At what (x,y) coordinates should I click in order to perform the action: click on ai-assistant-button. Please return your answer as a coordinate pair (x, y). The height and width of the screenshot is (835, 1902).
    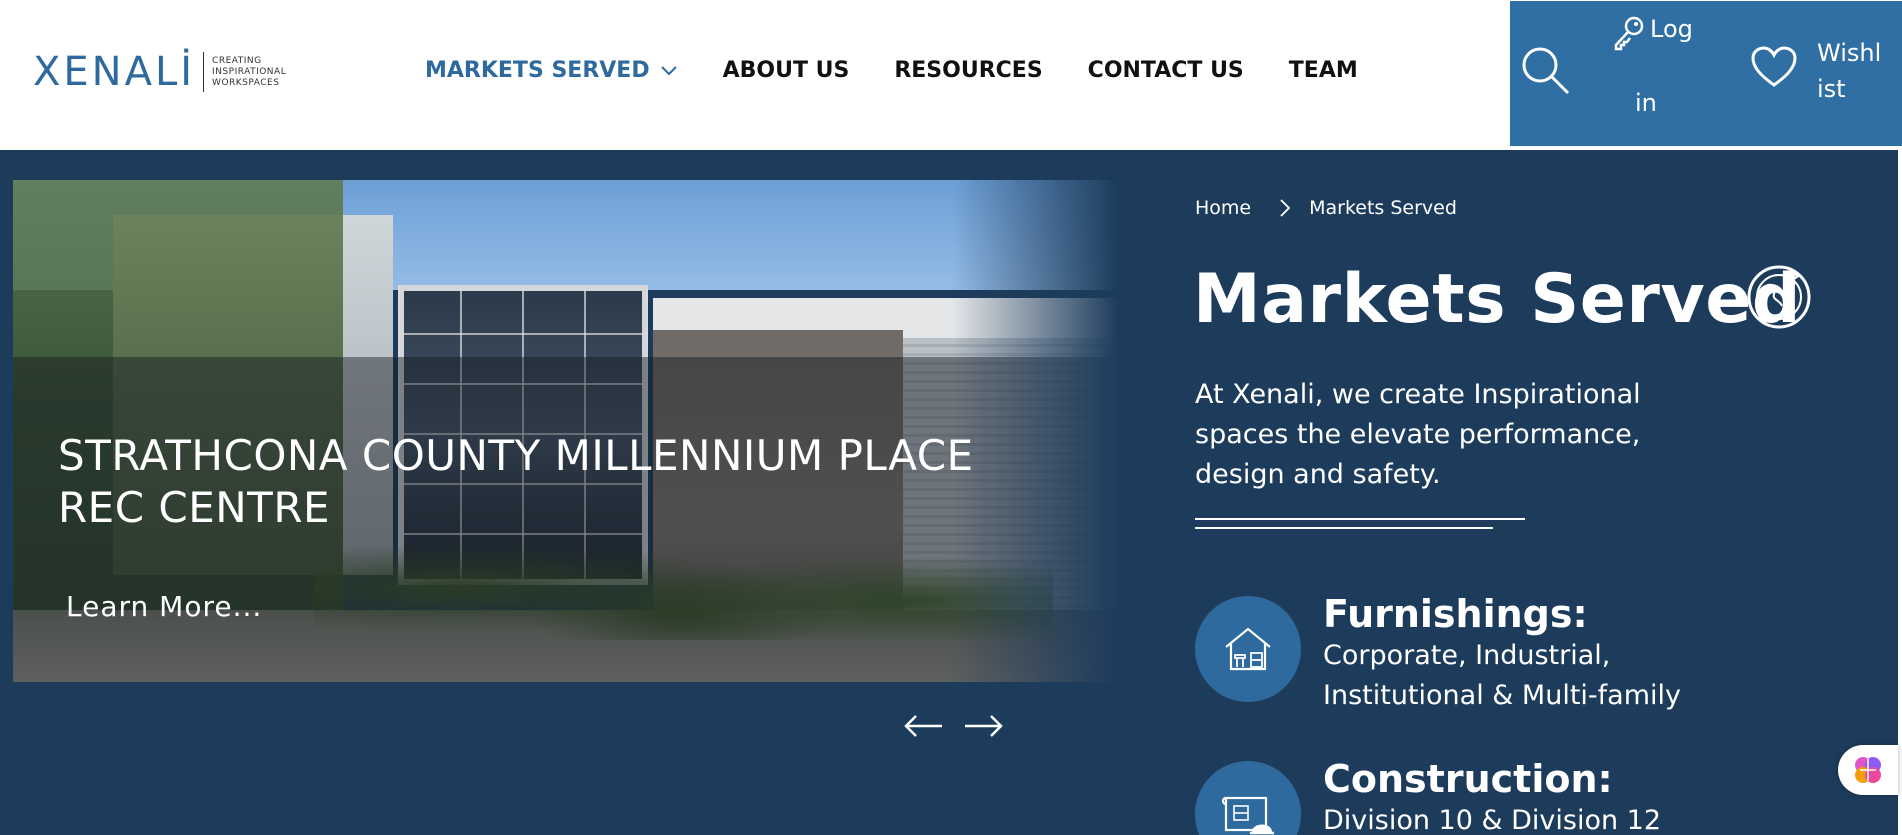
    Looking at the image, I should click on (1868, 770).